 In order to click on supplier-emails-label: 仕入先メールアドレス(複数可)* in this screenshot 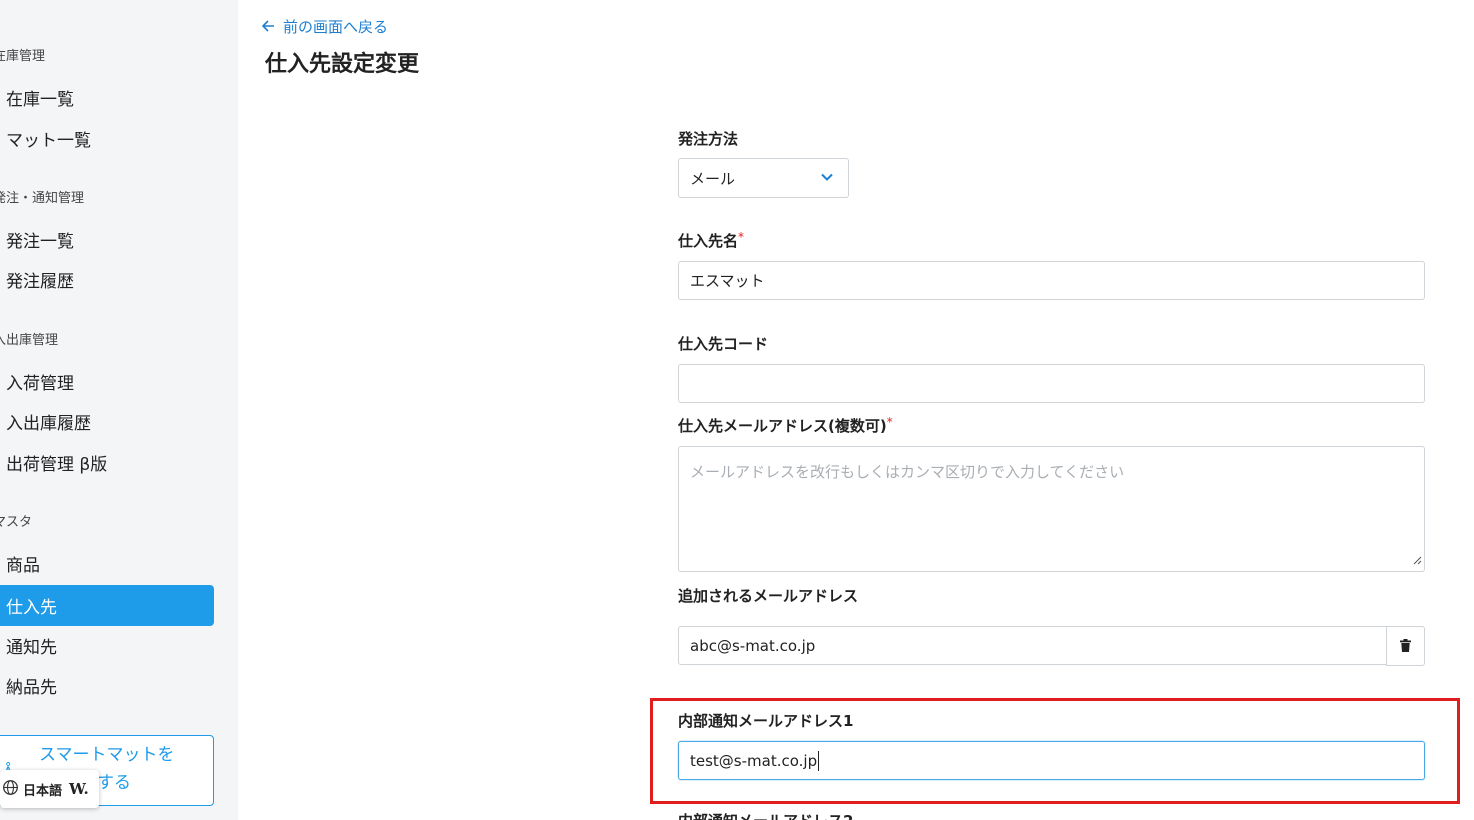, I will do `click(785, 425)`.